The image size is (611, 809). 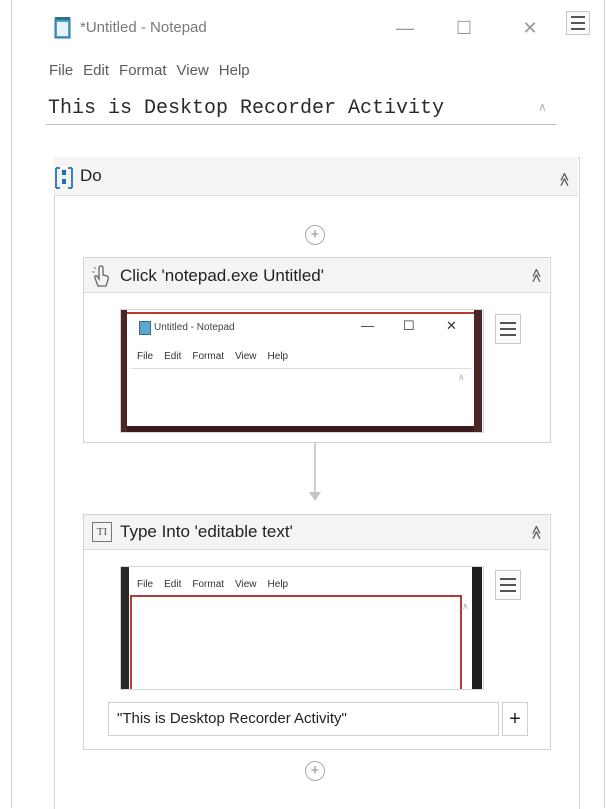 I want to click on mini2-menu-edit: Edit, so click(x=173, y=584).